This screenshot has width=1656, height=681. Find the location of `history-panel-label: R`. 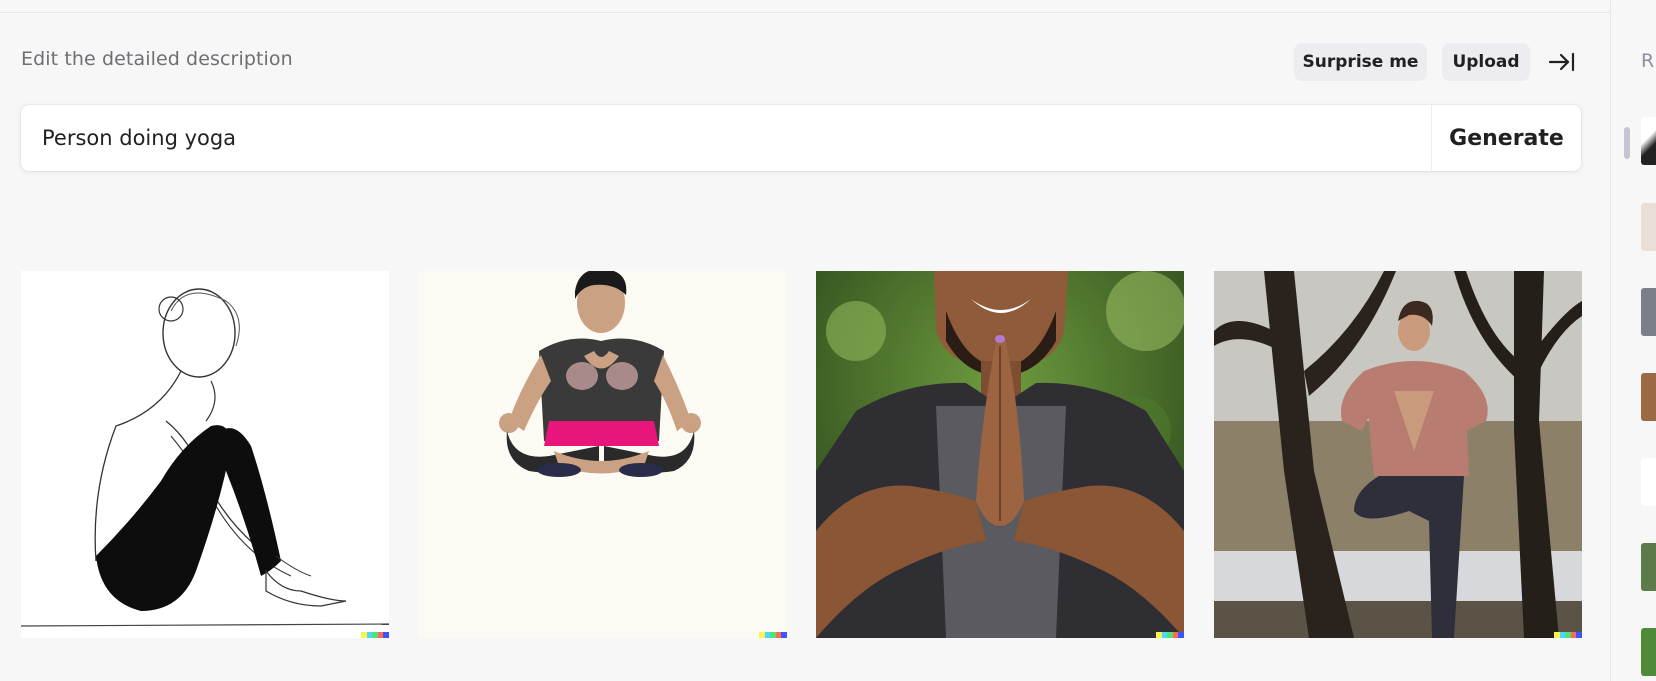

history-panel-label: R is located at coordinates (1648, 61).